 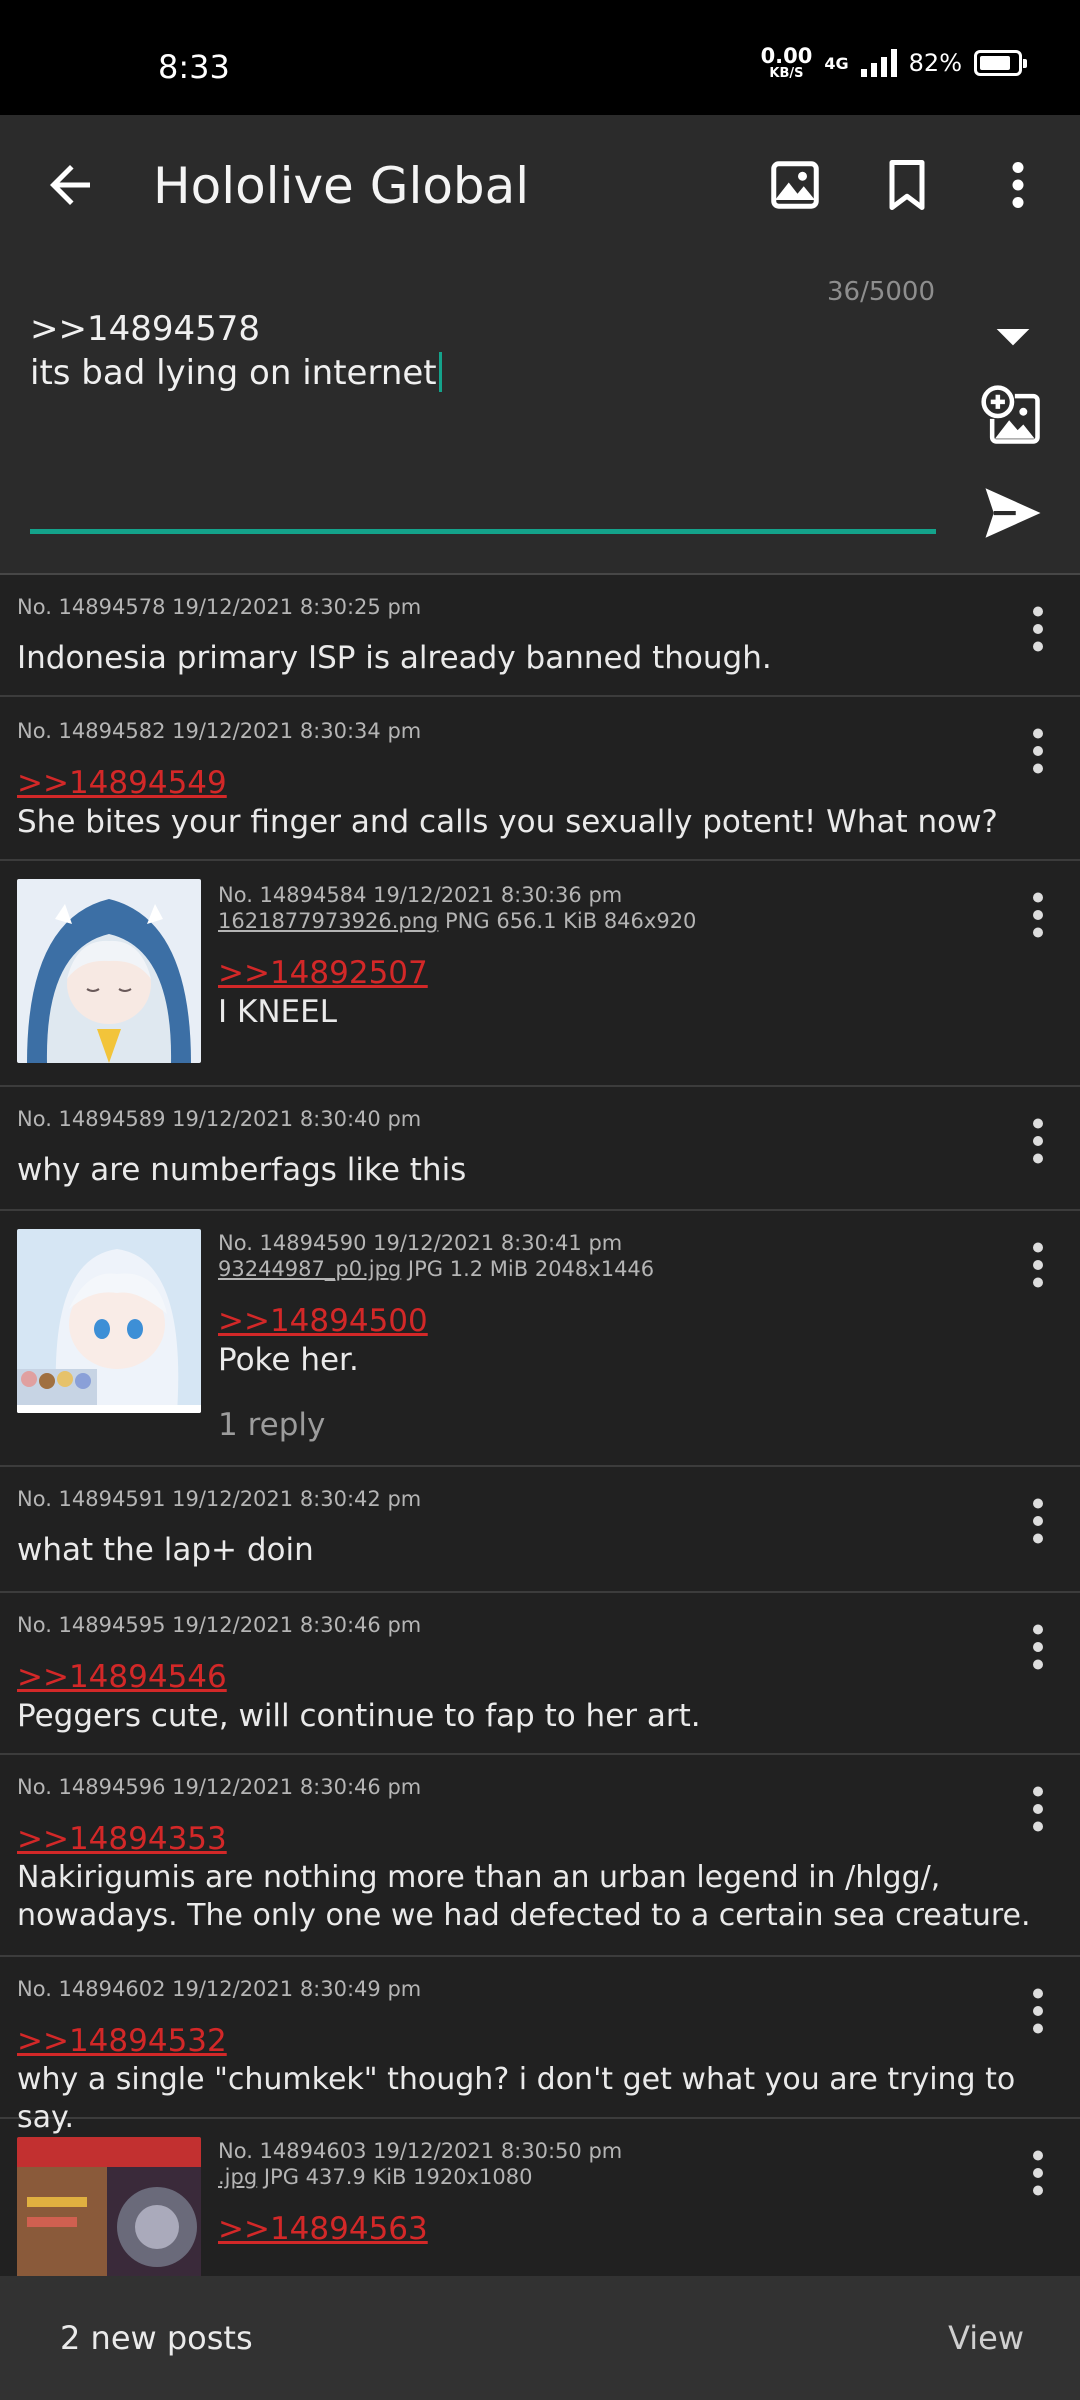 What do you see at coordinates (480, 351) in the screenshot?
I see `reply-input: >>14894578 its bad lying on internet` at bounding box center [480, 351].